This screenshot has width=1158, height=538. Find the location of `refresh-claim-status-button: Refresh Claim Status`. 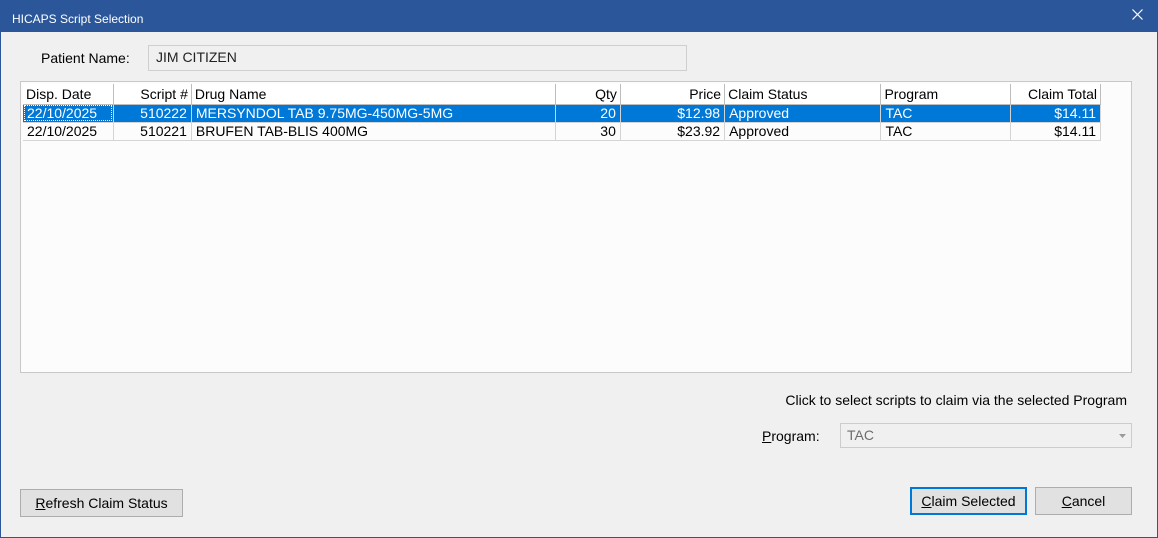

refresh-claim-status-button: Refresh Claim Status is located at coordinates (101, 503).